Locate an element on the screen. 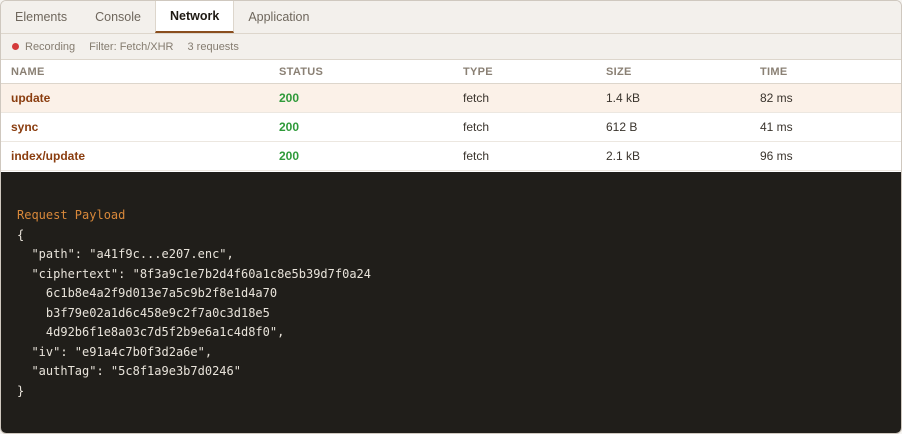 This screenshot has height=434, width=902. column-header-name: NAME is located at coordinates (135, 72).